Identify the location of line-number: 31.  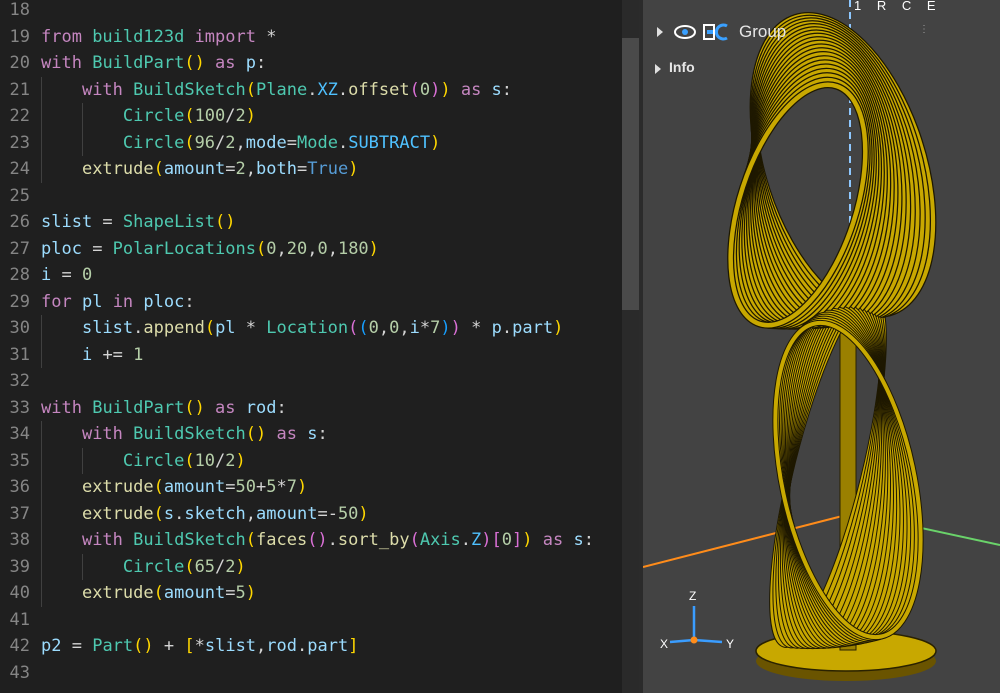
(19, 354).